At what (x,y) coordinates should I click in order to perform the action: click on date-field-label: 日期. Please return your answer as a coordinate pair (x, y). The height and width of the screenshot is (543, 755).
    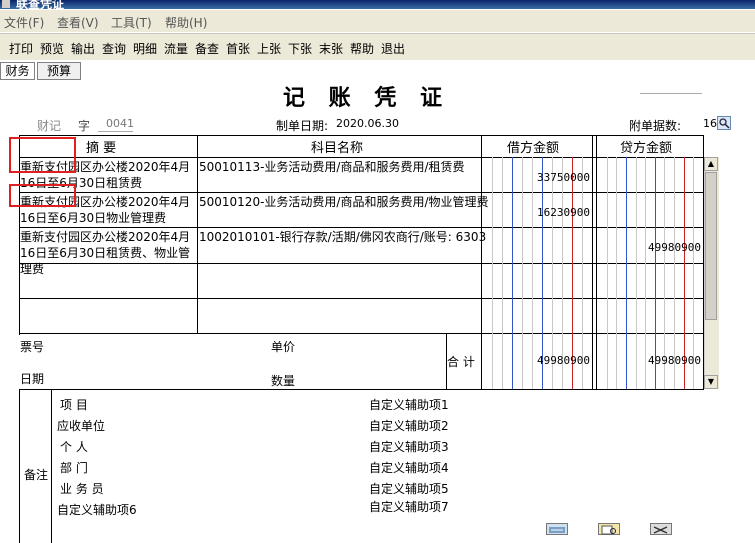
    Looking at the image, I should click on (32, 379).